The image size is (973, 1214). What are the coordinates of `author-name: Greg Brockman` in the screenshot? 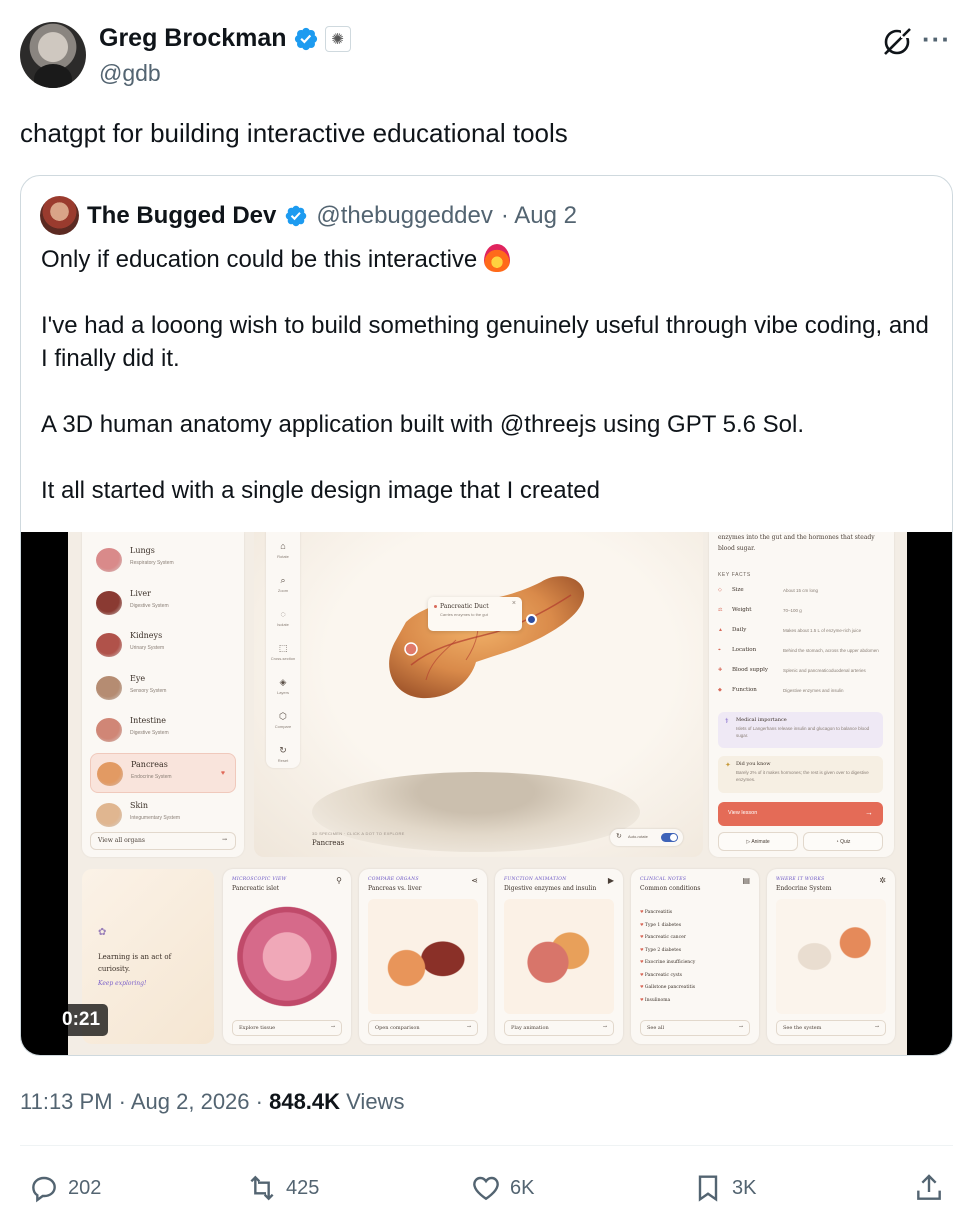 It's located at (193, 38).